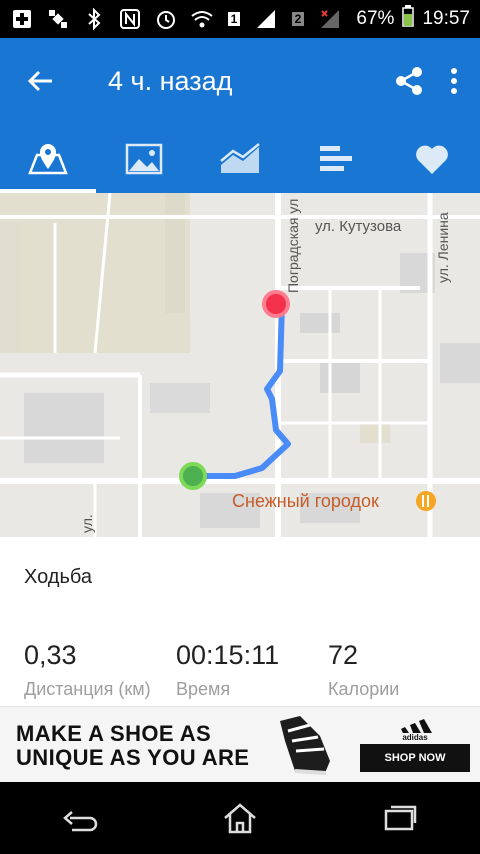 The height and width of the screenshot is (854, 480). I want to click on stat-calories-label: Калории, so click(364, 689).